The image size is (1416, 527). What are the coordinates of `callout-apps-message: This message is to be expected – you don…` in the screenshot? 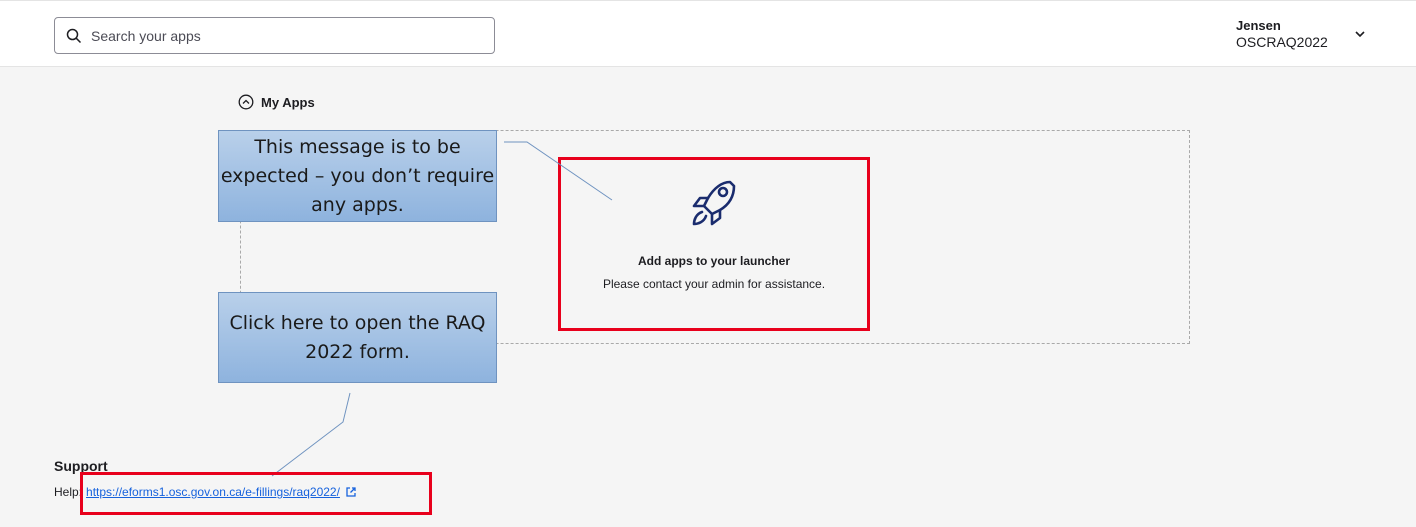 It's located at (357, 176).